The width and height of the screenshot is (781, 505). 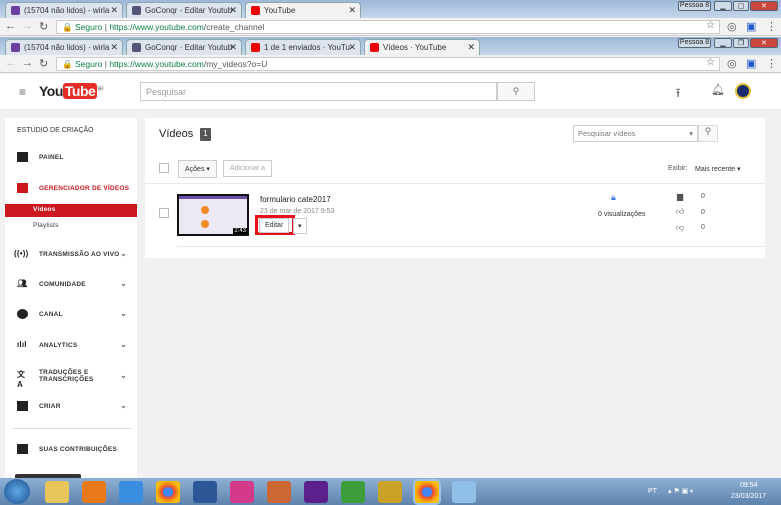 What do you see at coordinates (71, 378) in the screenshot?
I see `sidebar-item-translations: 文A TRADUÇÕES E TRANSCRIÇÕES ⌄` at bounding box center [71, 378].